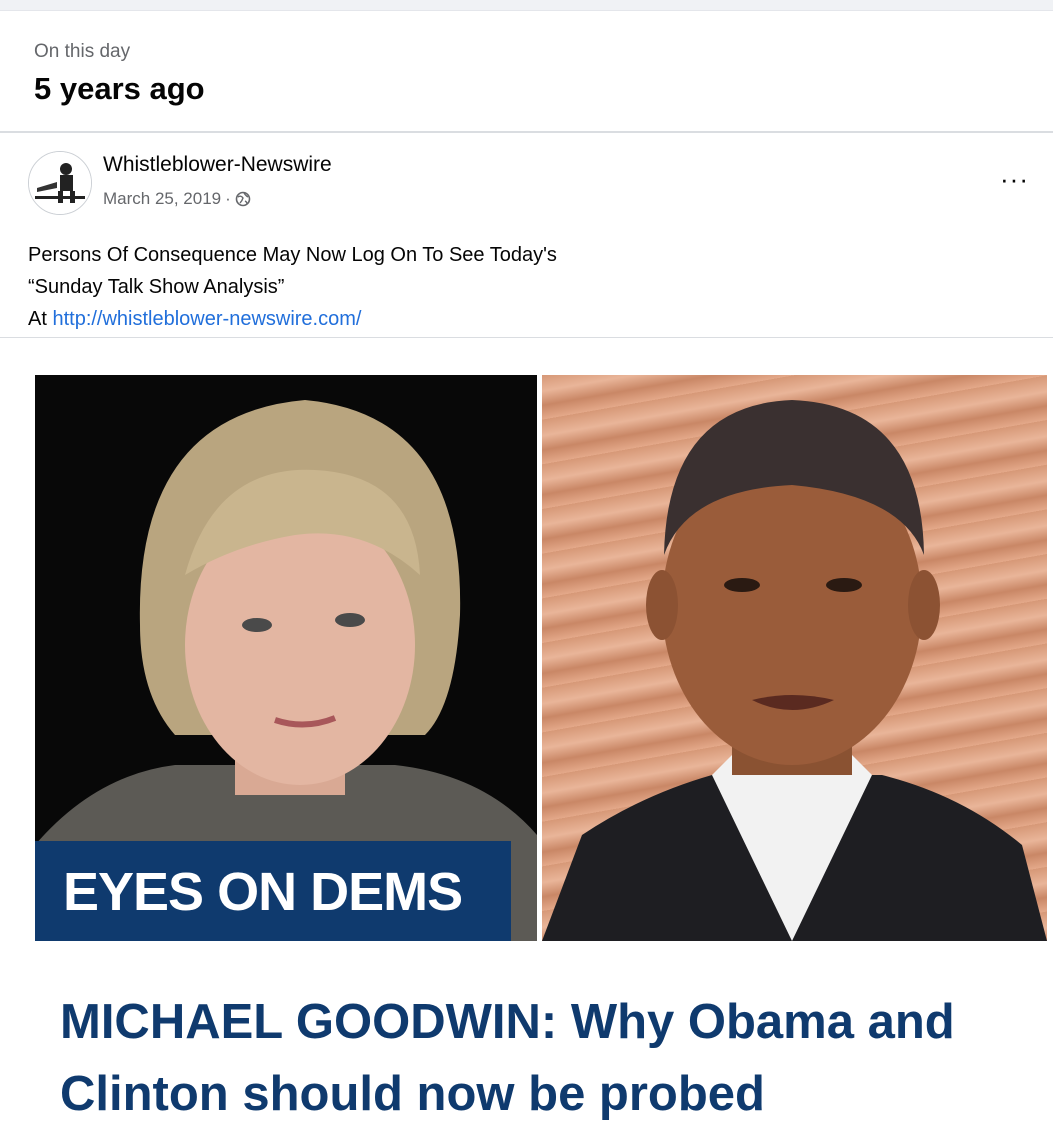 This screenshot has width=1053, height=1133. What do you see at coordinates (1014, 179) in the screenshot?
I see `more-options-button: ···` at bounding box center [1014, 179].